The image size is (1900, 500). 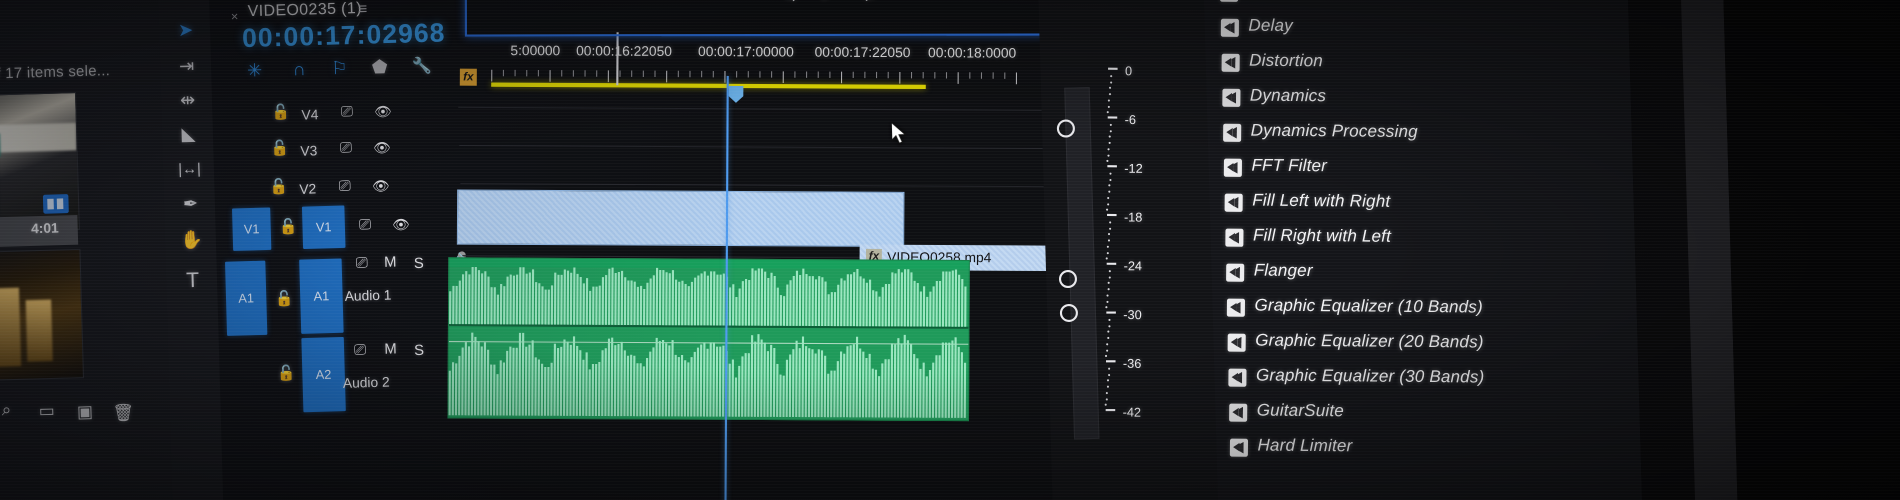 What do you see at coordinates (252, 229) in the screenshot?
I see `source-patch-v1: V1` at bounding box center [252, 229].